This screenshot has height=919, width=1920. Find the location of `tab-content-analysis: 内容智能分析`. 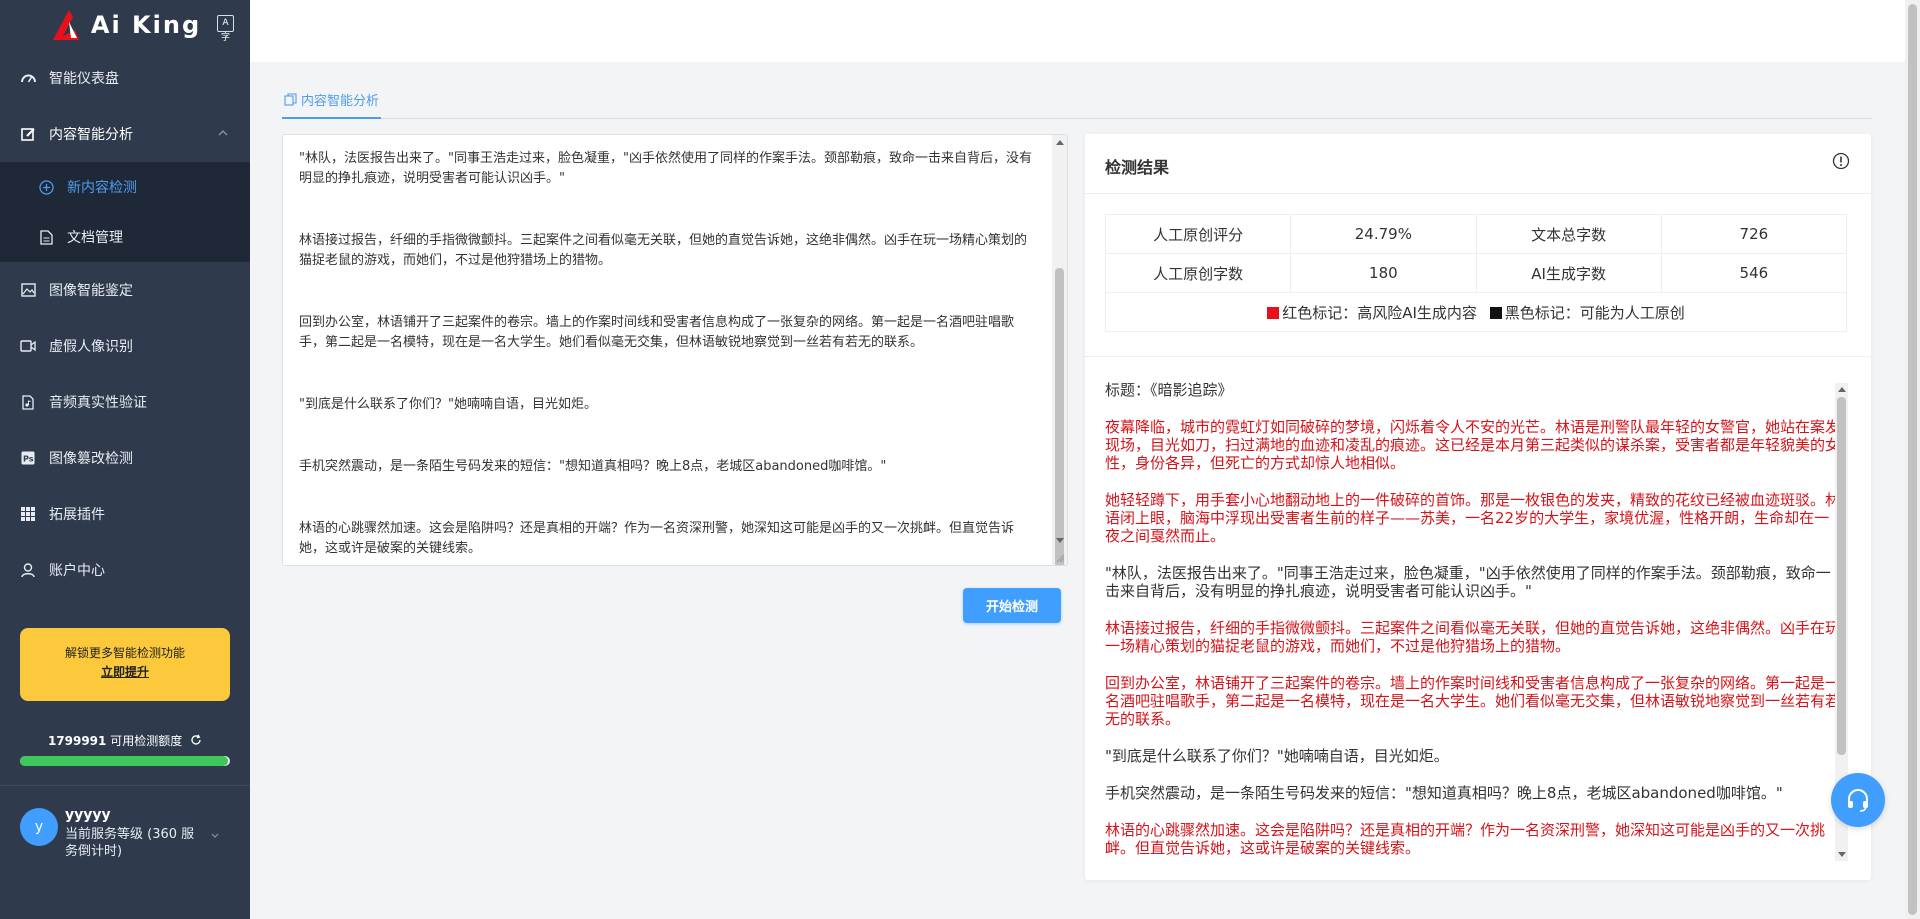

tab-content-analysis: 内容智能分析 is located at coordinates (332, 102).